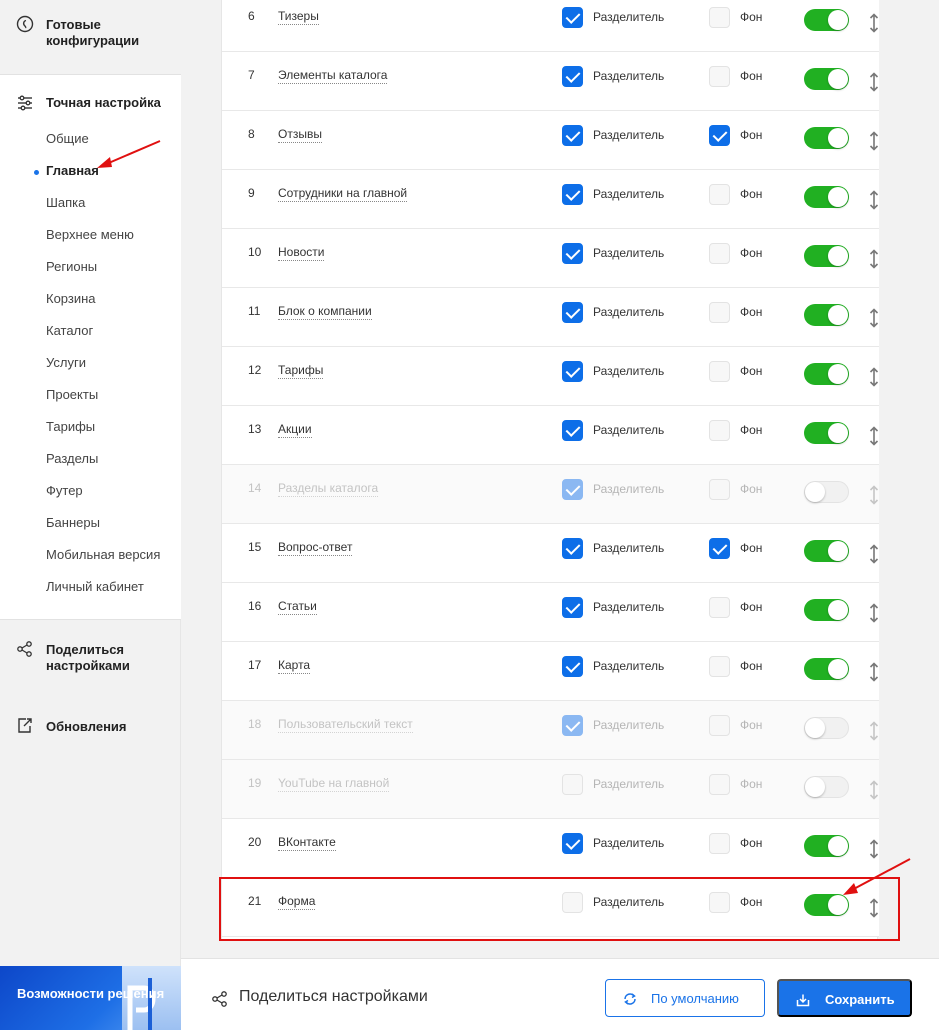  What do you see at coordinates (72, 170) in the screenshot?
I see `sidebar-item-main: Главная` at bounding box center [72, 170].